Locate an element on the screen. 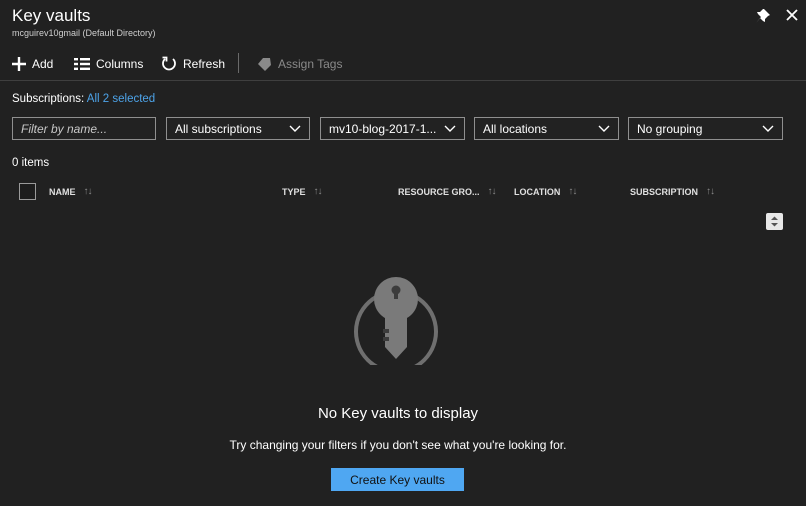  empty-state-title: No Key vaults to display is located at coordinates (398, 413).